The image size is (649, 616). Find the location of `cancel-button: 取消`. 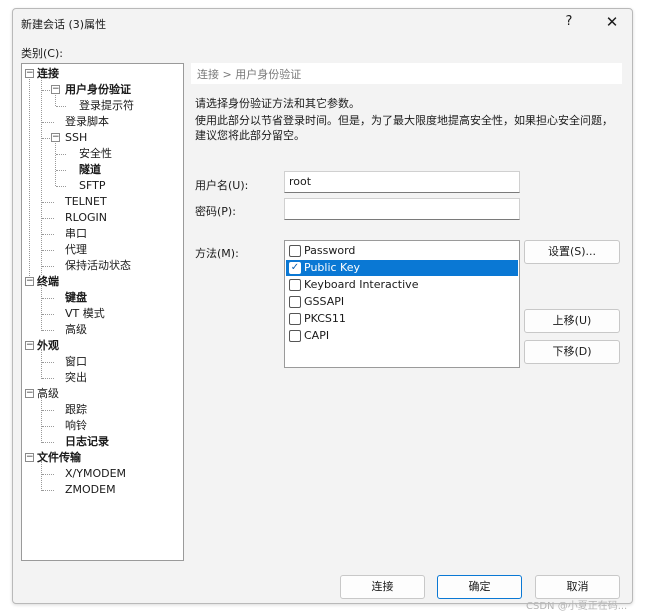

cancel-button: 取消 is located at coordinates (577, 587).